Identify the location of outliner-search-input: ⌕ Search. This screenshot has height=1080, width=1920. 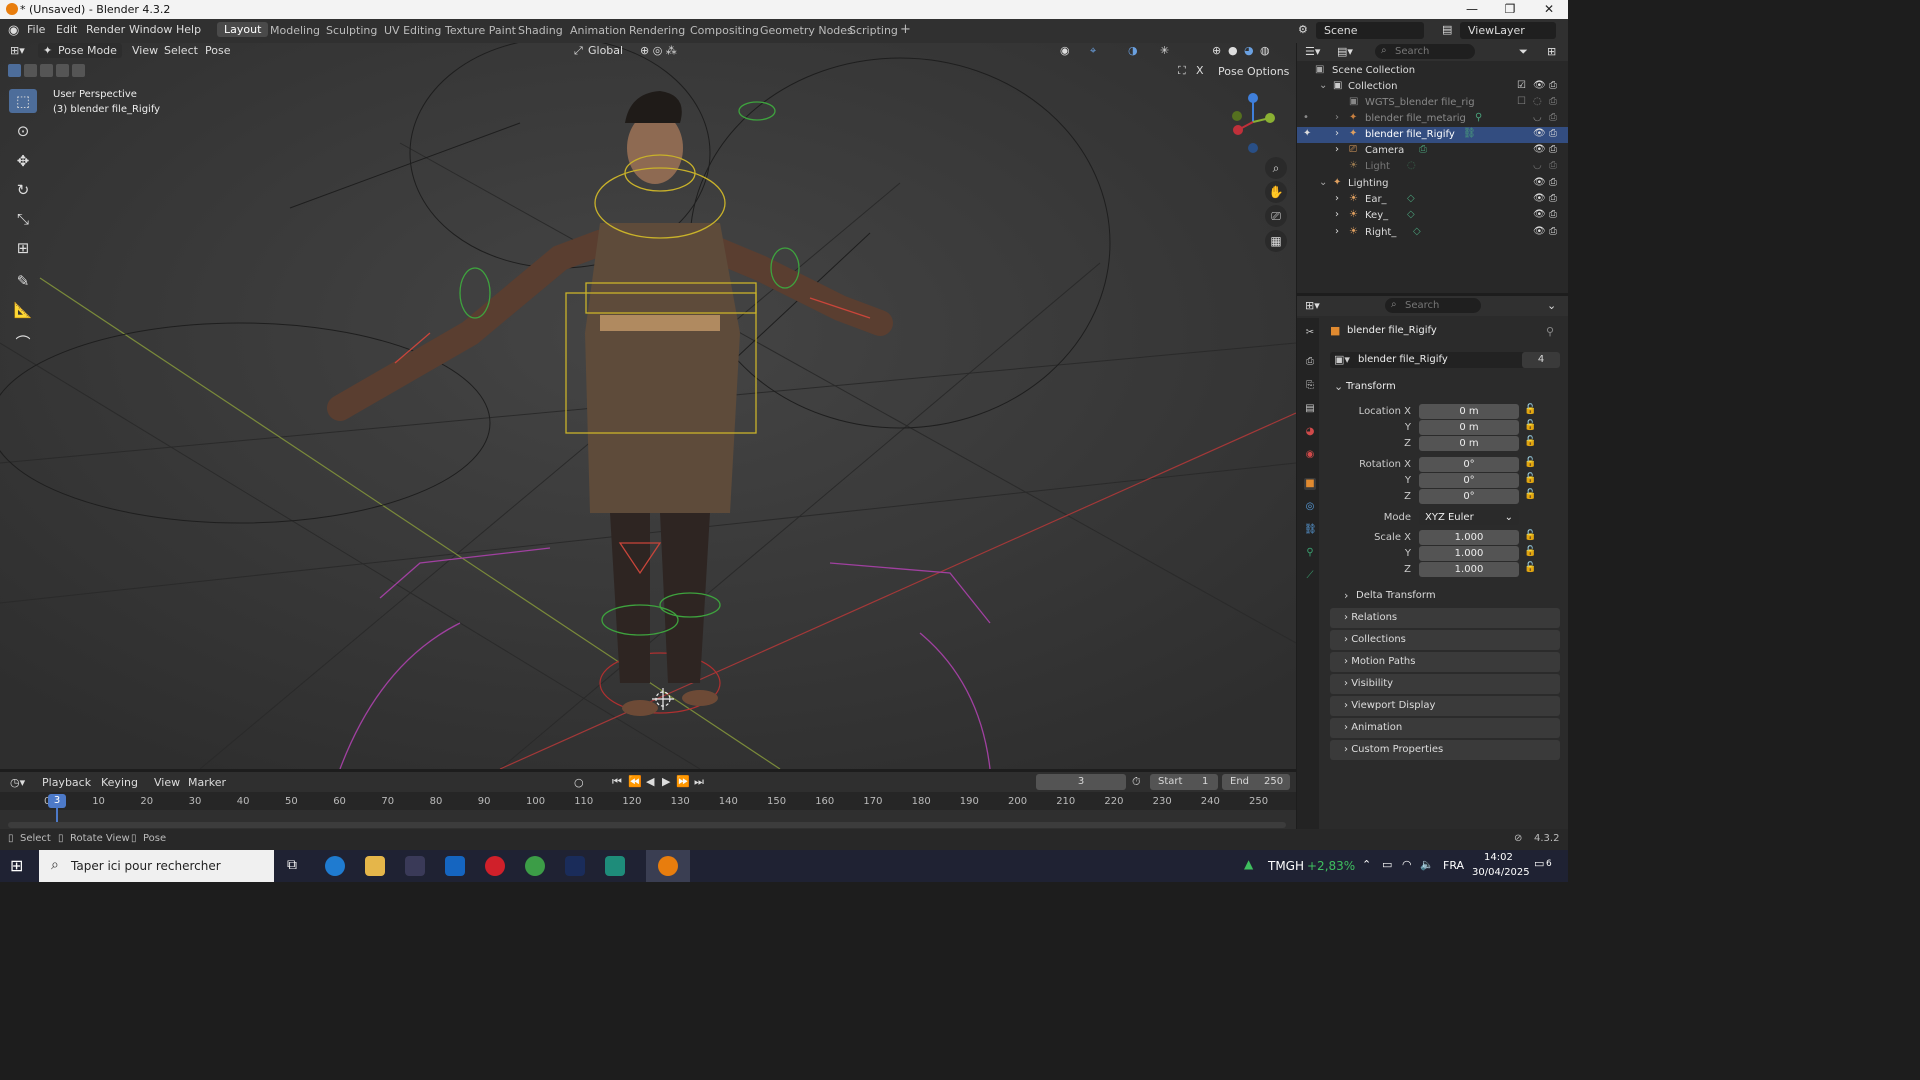
(1425, 51).